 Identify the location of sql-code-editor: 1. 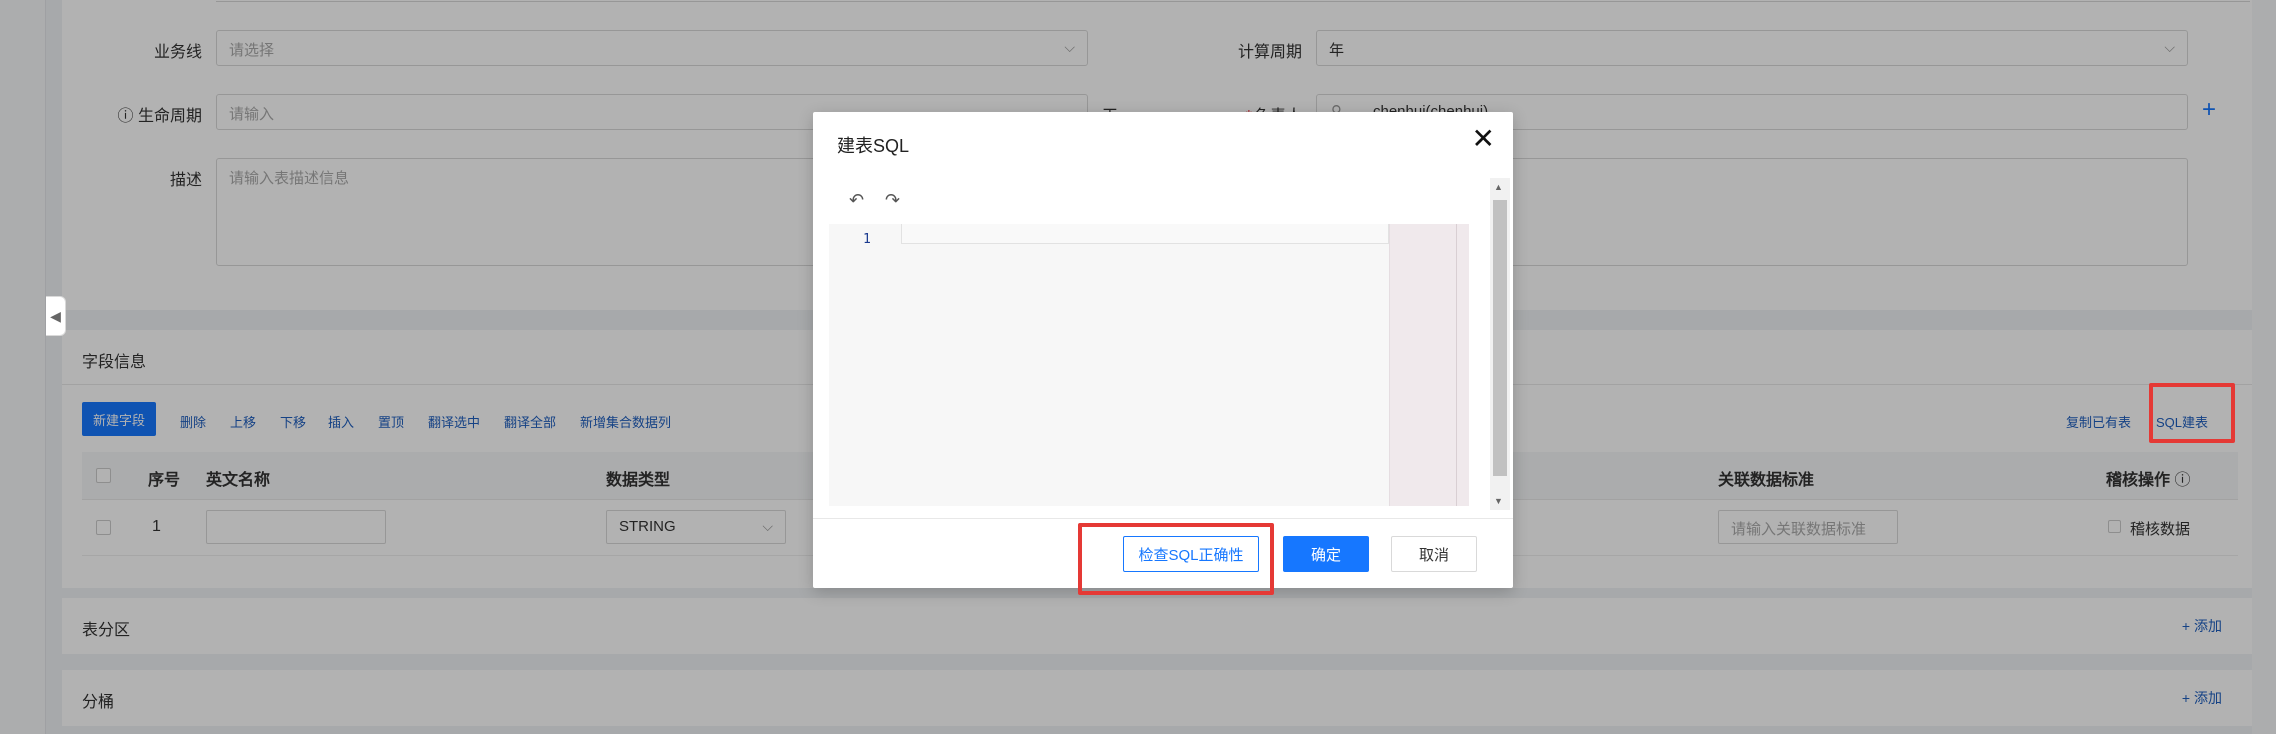
(1149, 365).